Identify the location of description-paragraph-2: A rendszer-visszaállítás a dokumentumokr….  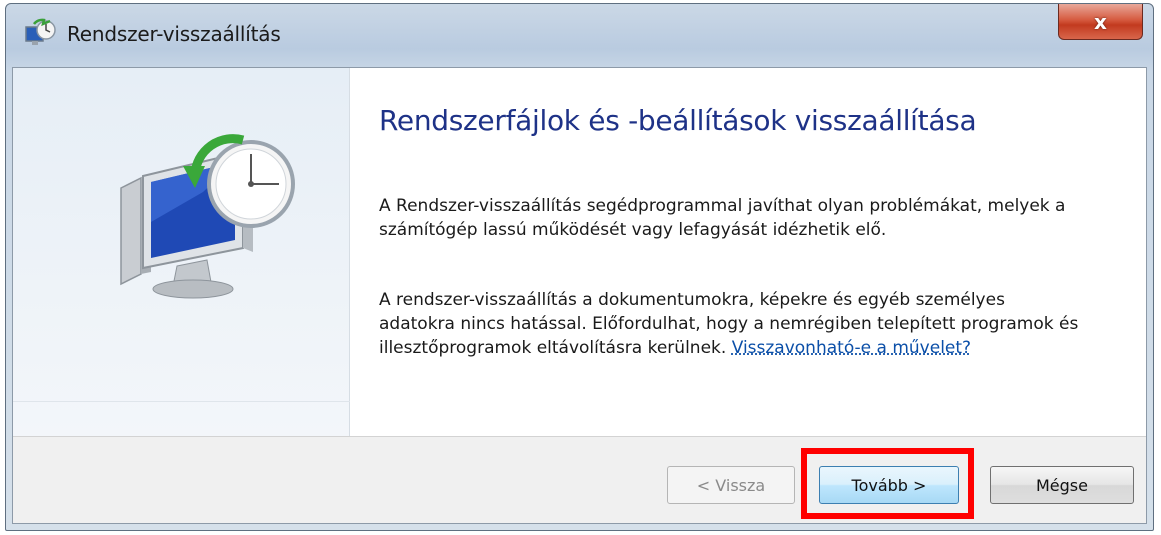
(729, 324).